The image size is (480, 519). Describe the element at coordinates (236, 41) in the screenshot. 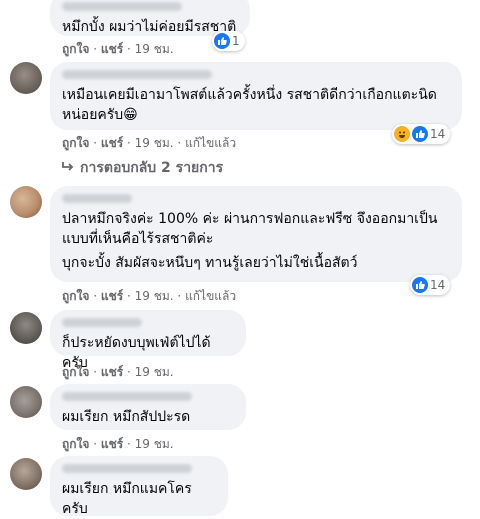

I see `reaction-number: 1` at that location.